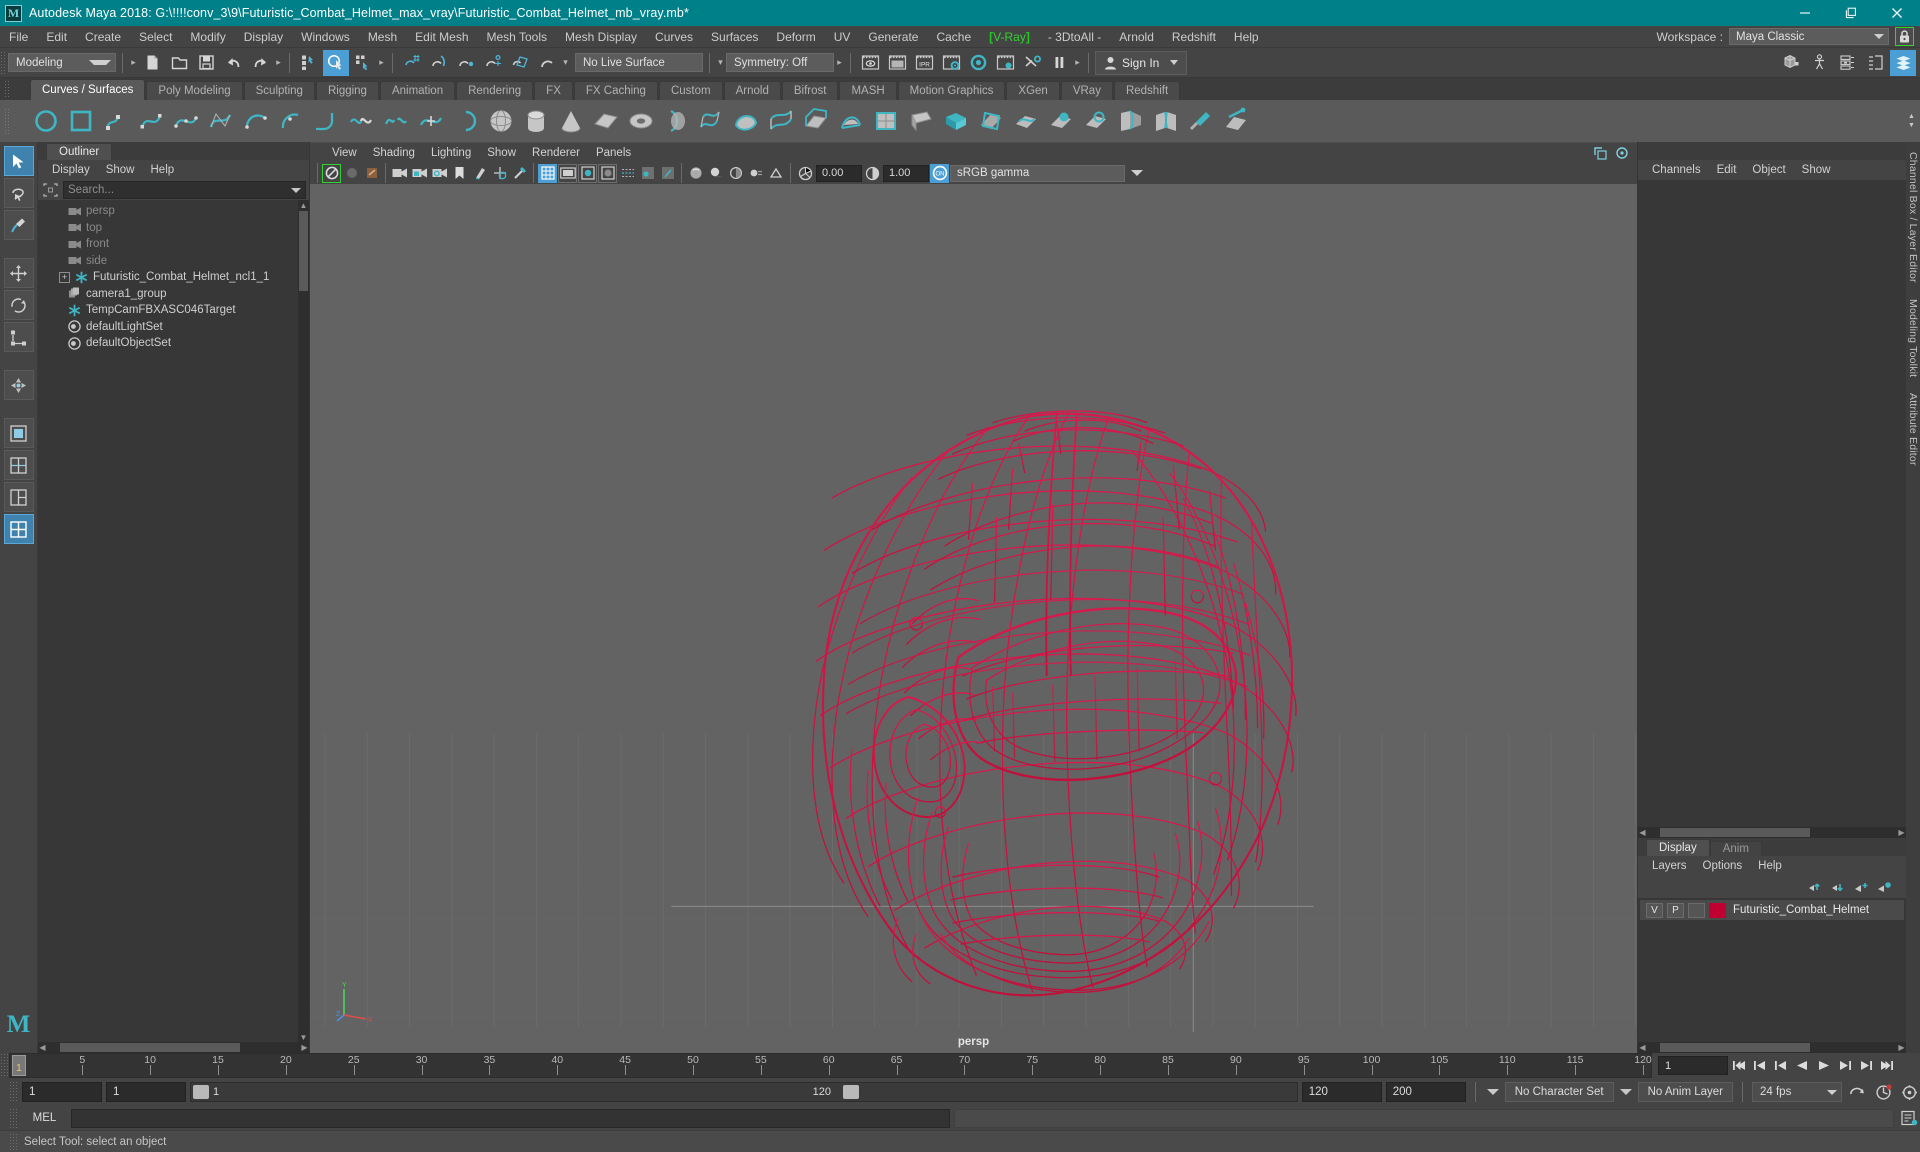  Describe the element at coordinates (1131, 121) in the screenshot. I see `surface-fillet-icon` at that location.